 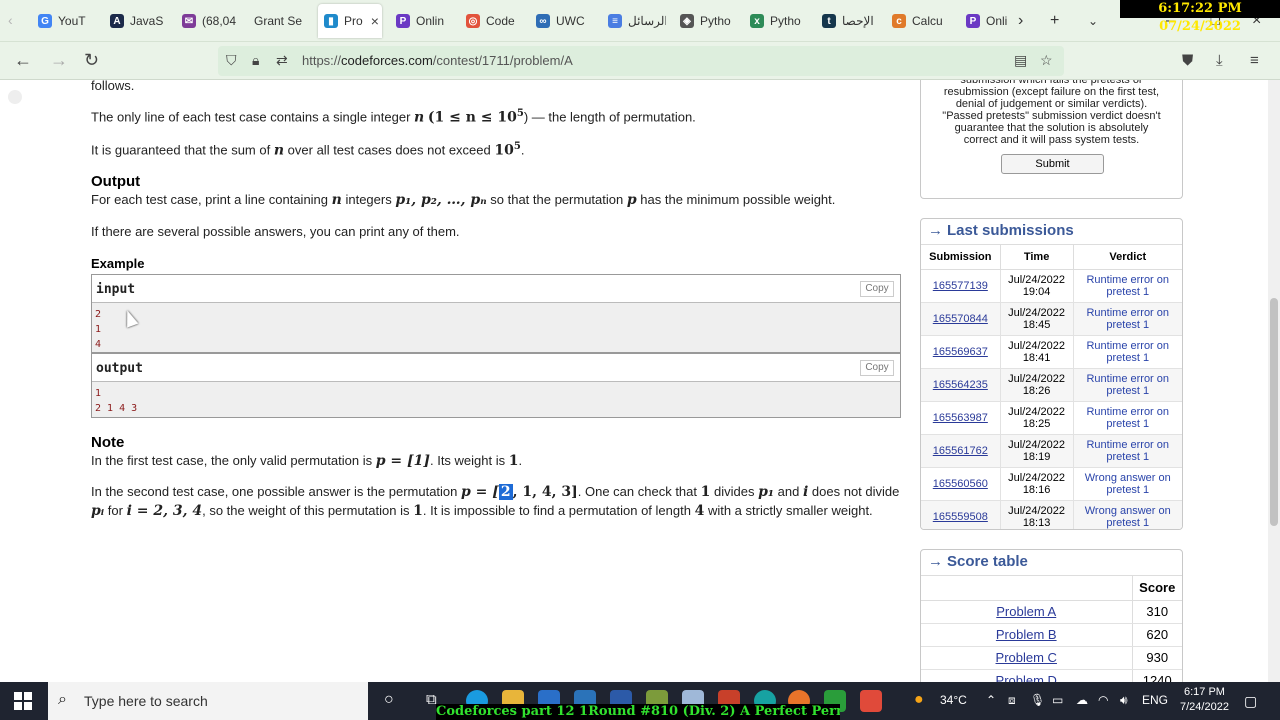 I want to click on permissions-icon: ⇄, so click(x=282, y=60).